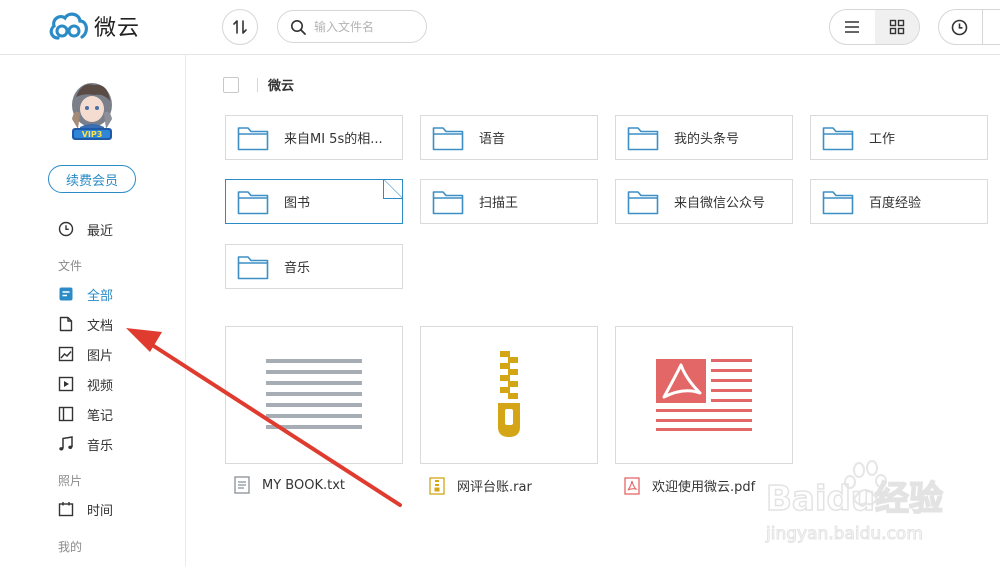 This screenshot has width=1000, height=566. What do you see at coordinates (100, 446) in the screenshot?
I see `sidebar-item-label: 音乐` at bounding box center [100, 446].